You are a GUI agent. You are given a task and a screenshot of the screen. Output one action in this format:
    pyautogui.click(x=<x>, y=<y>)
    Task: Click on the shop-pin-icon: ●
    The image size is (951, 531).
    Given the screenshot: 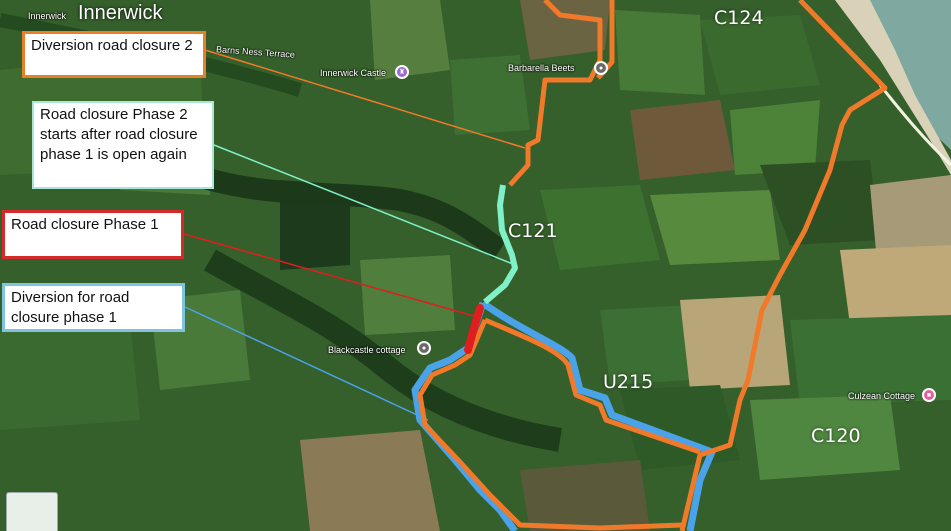 What is the action you would take?
    pyautogui.click(x=601, y=68)
    